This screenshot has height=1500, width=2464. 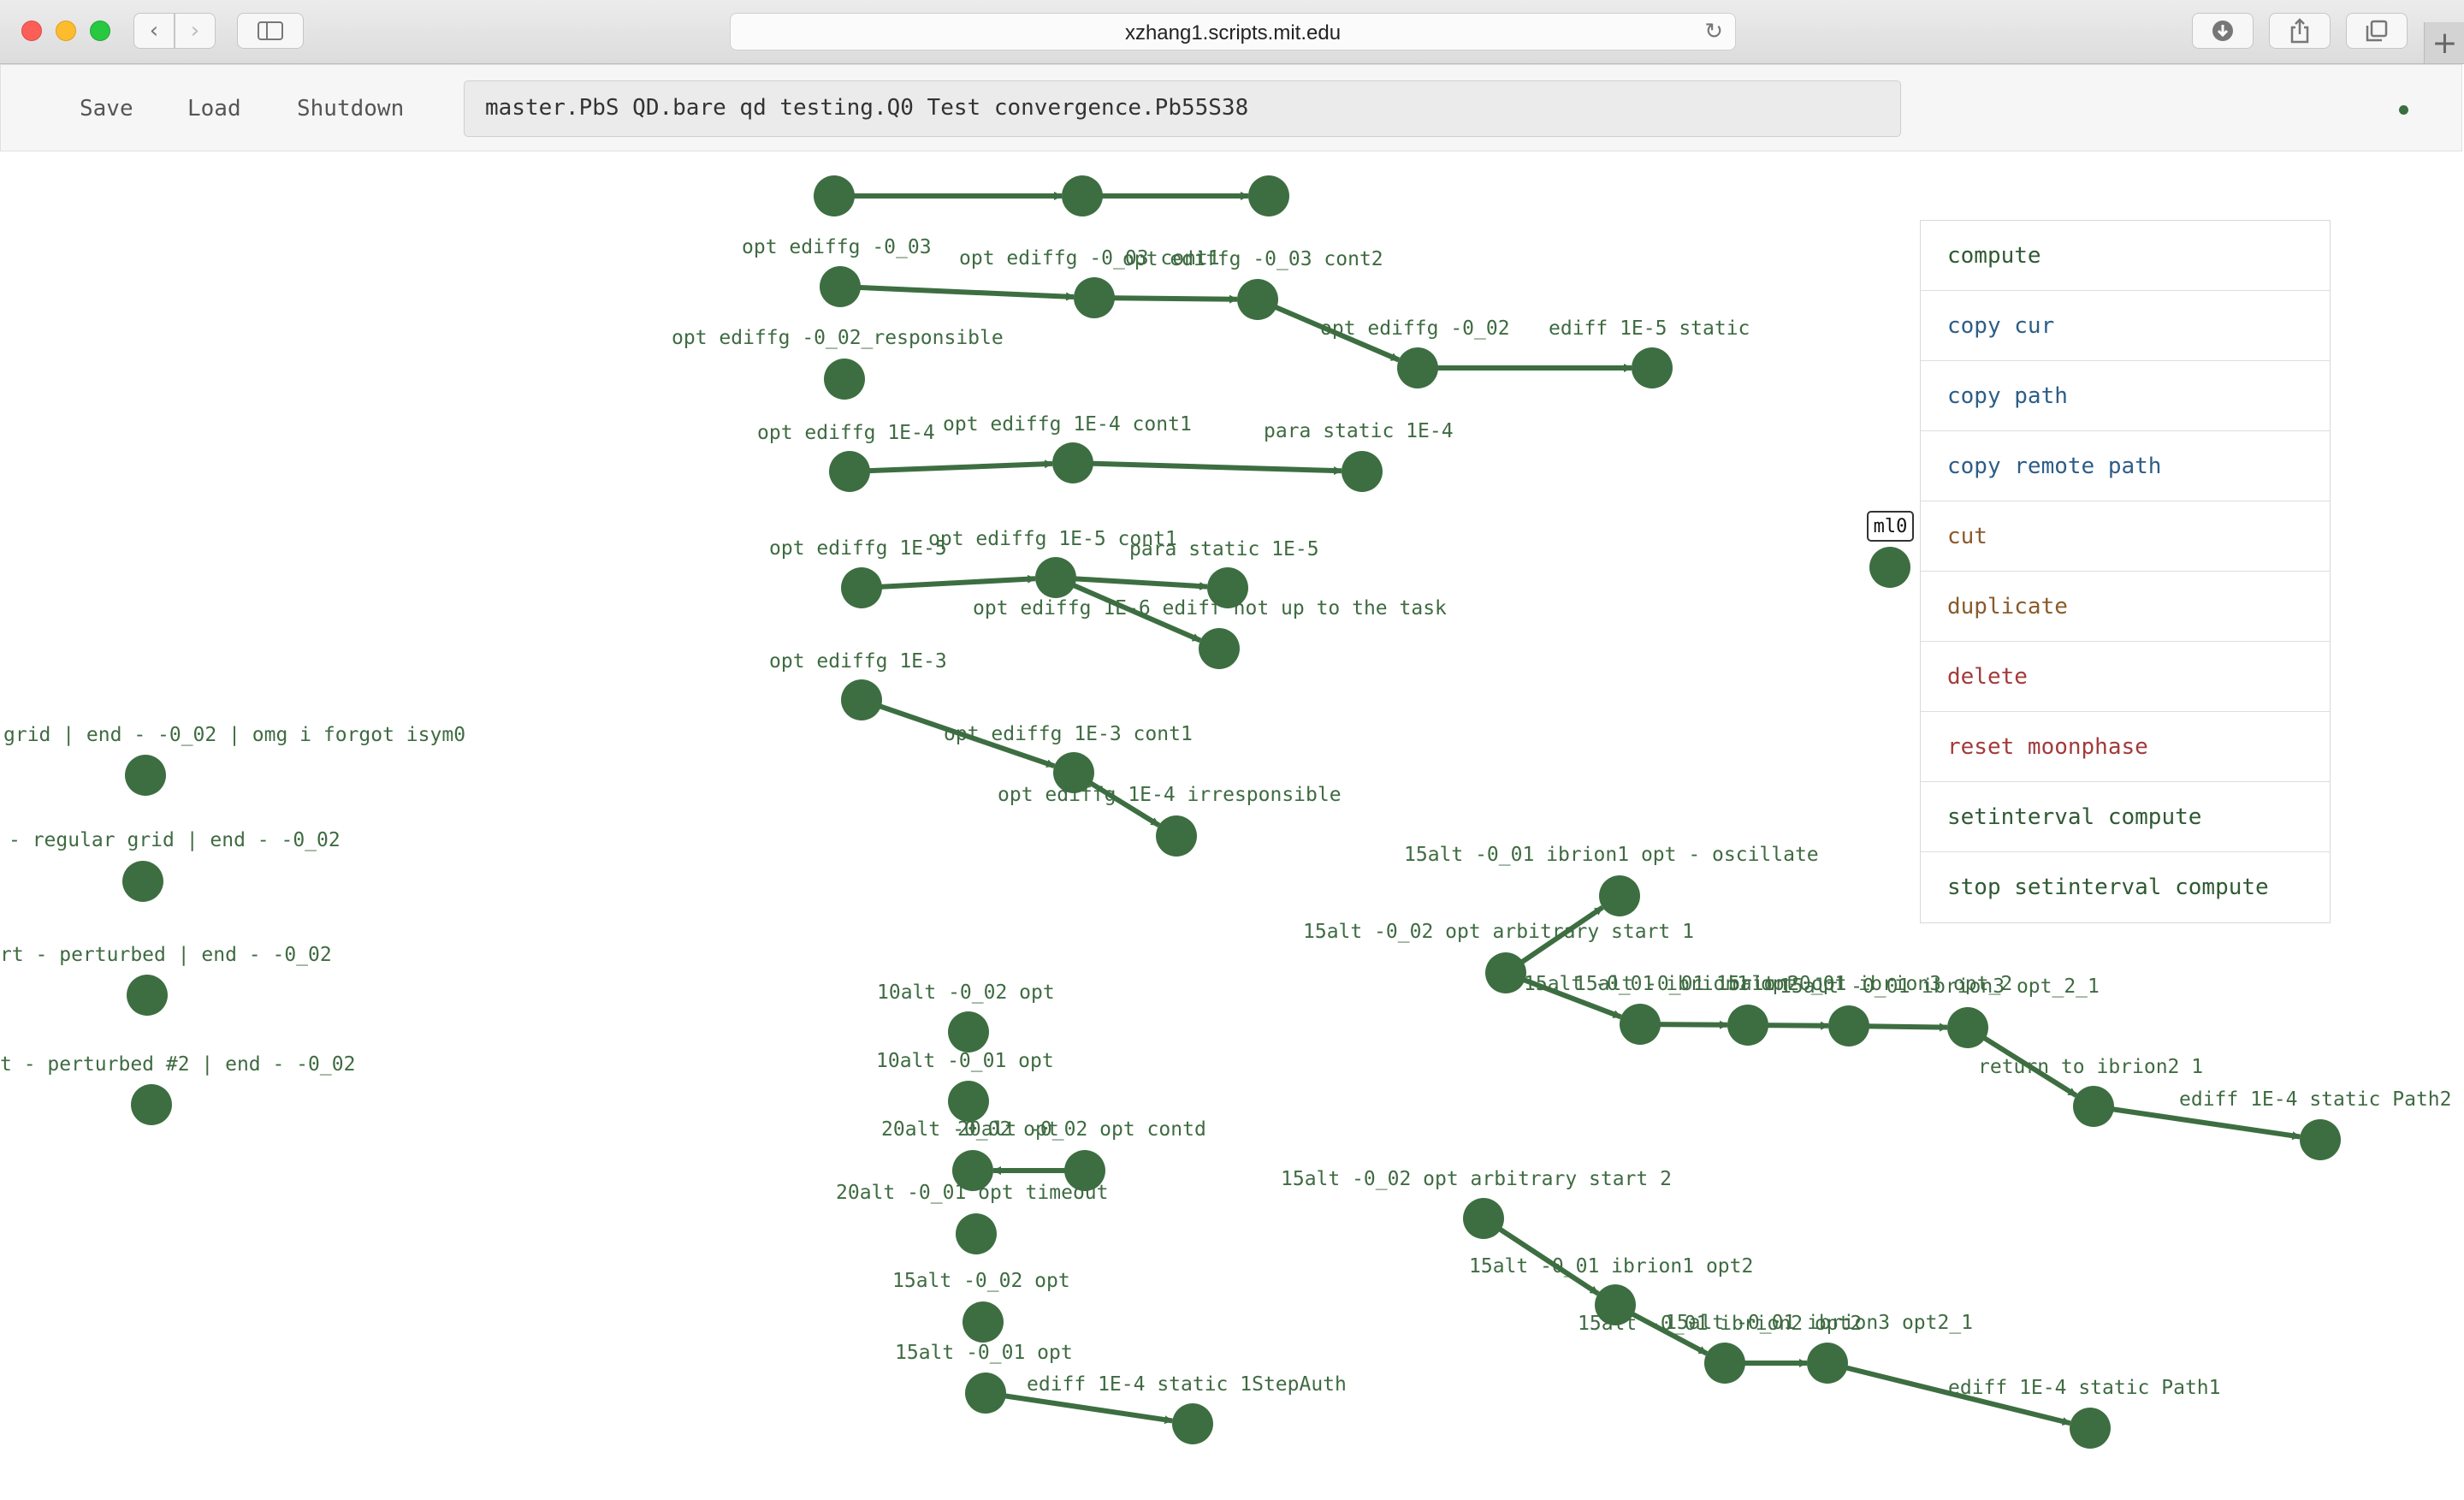 I want to click on menu-delete: delete, so click(x=2125, y=677).